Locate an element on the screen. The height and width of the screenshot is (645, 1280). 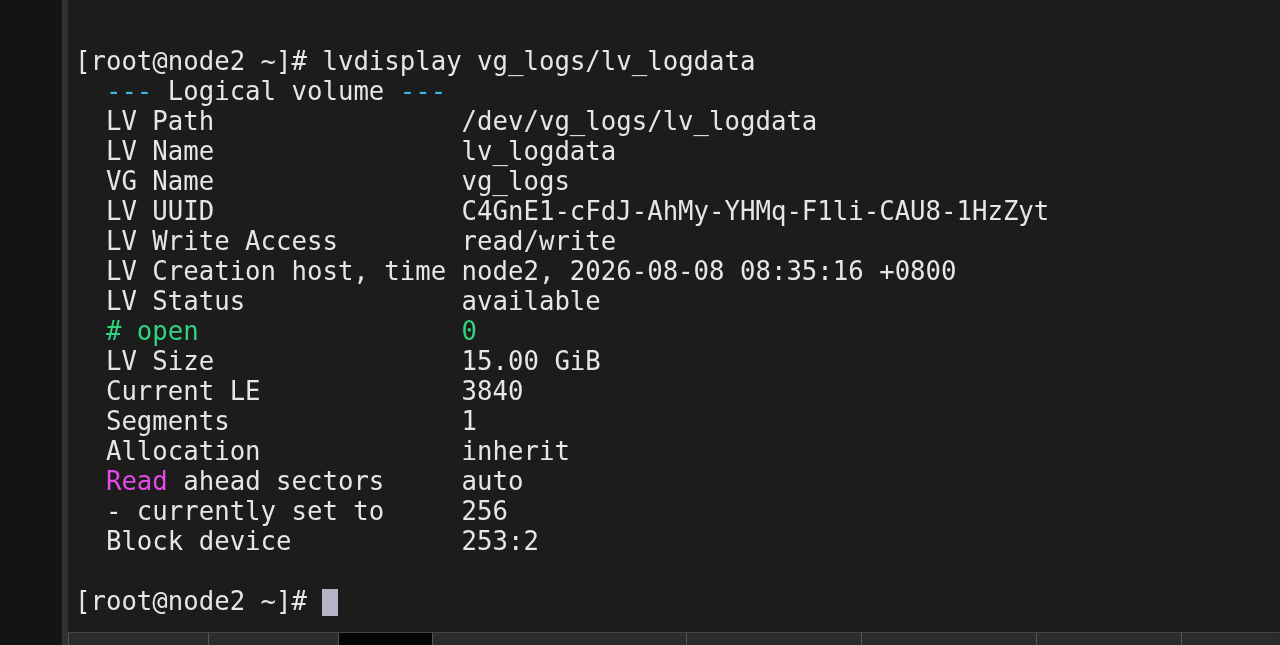
field-label: LV Creation host, time is located at coordinates (276, 271).